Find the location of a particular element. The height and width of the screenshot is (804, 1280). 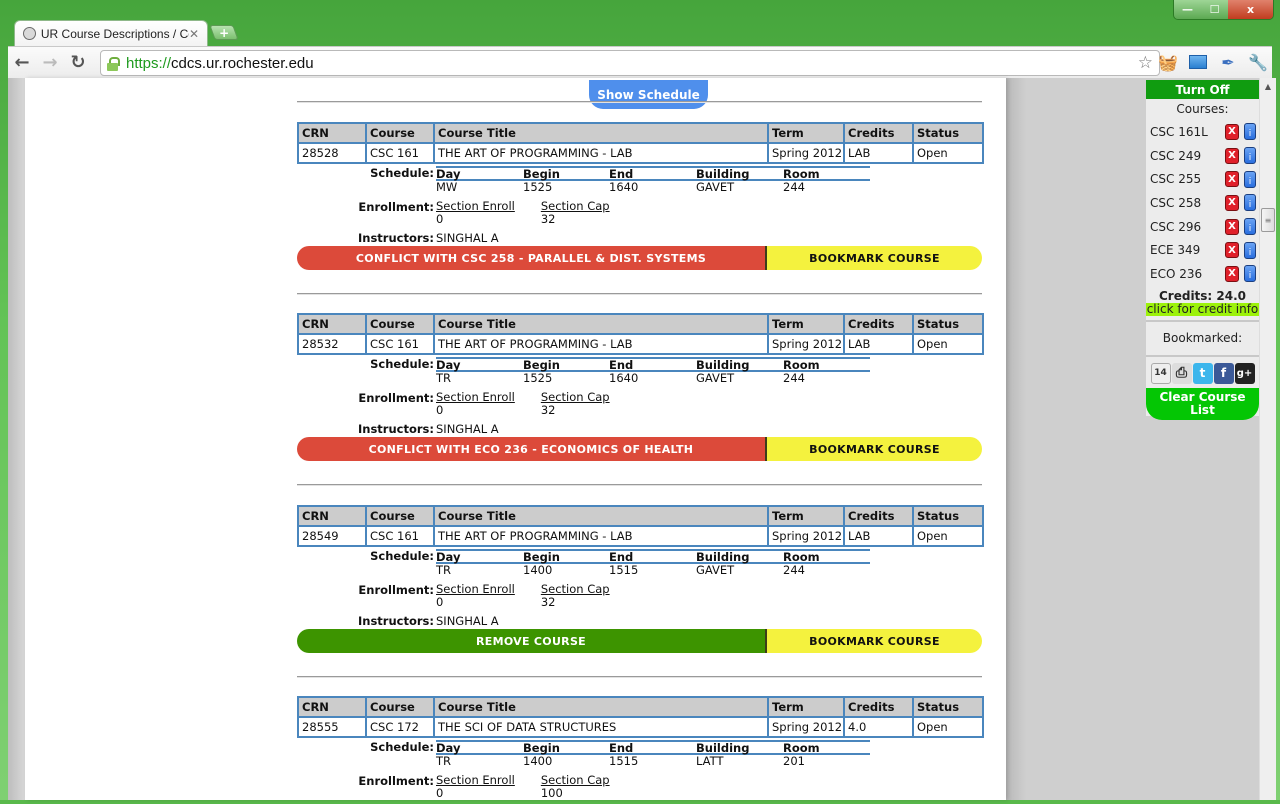

turn-off-button: Turn Off is located at coordinates (1202, 89).